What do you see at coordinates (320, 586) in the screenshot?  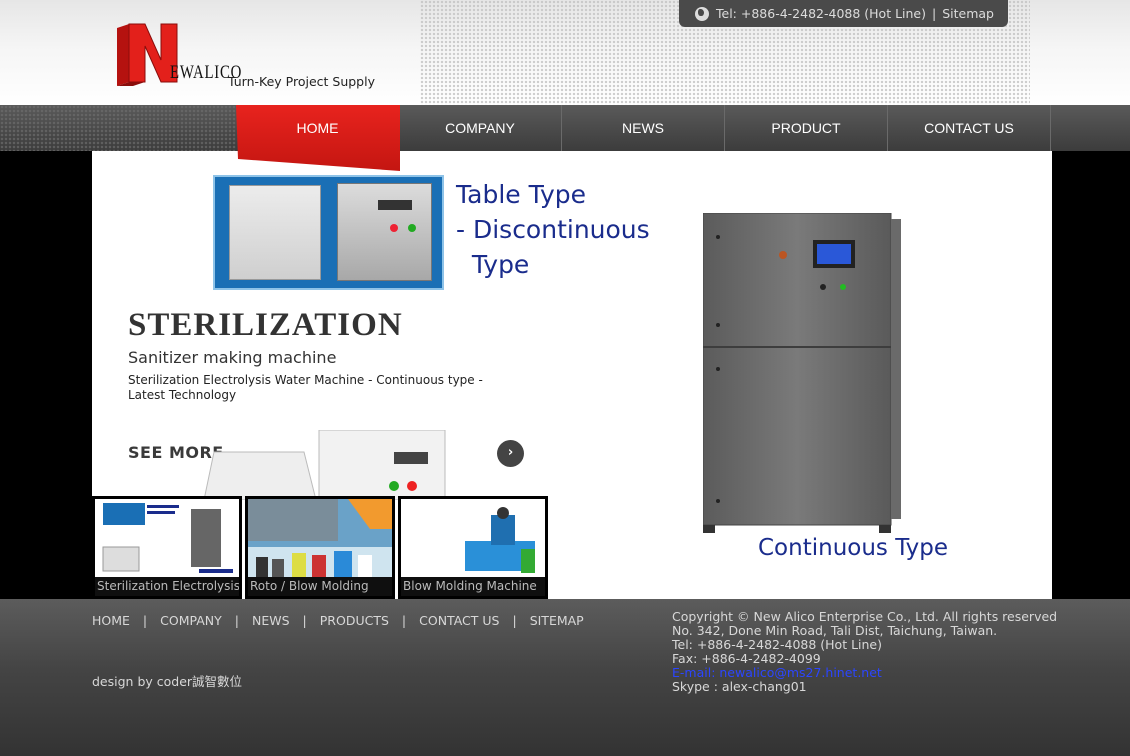 I see `thumbnail-caption: Roto / Blow Molding` at bounding box center [320, 586].